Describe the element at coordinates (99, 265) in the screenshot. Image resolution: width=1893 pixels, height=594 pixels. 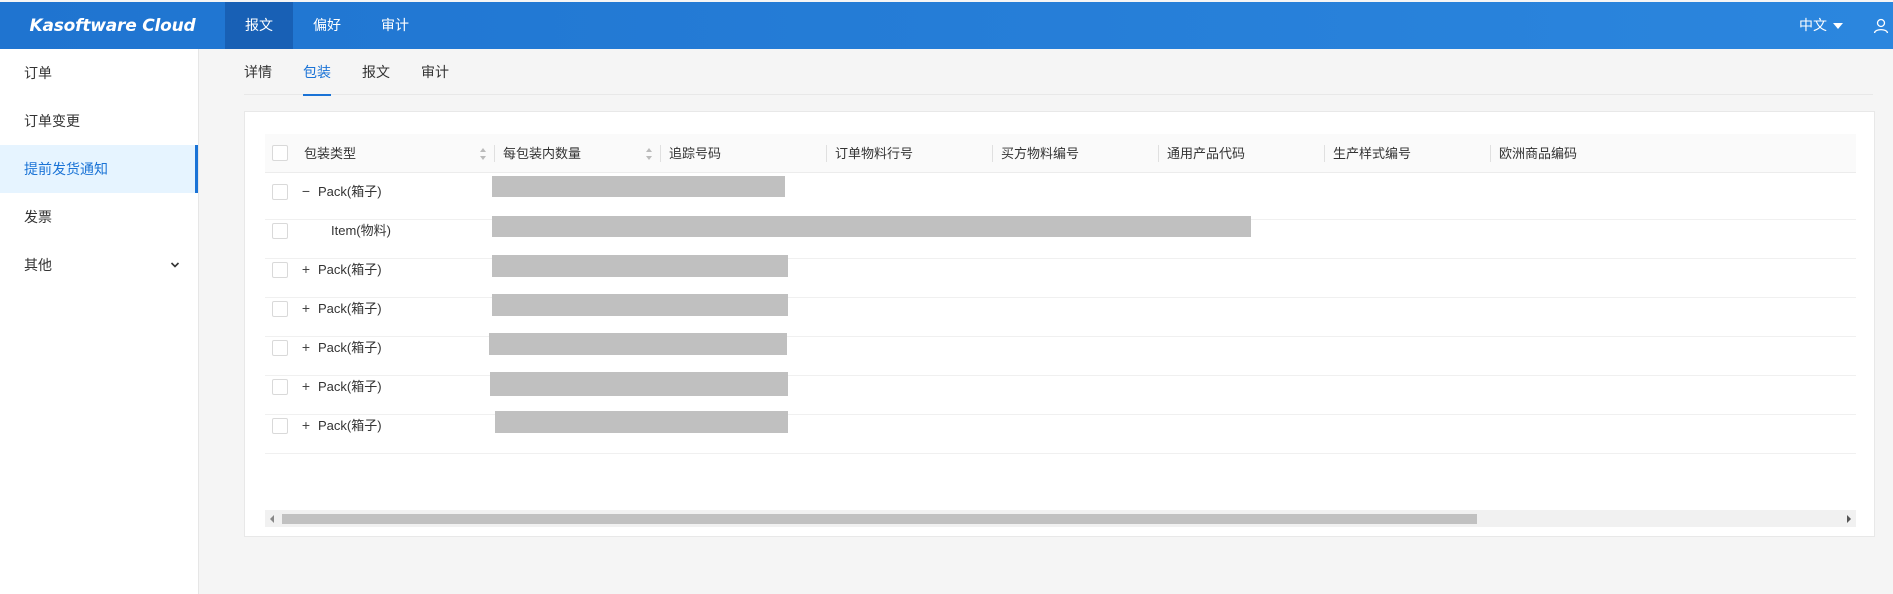
I see `sidebar-item-other: 其他` at that location.